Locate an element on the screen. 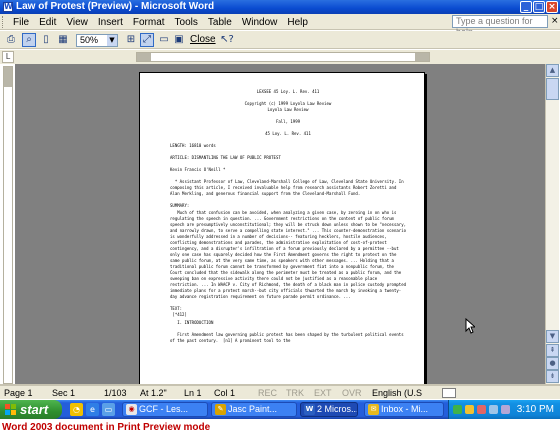  scroll-thumb is located at coordinates (552, 89).